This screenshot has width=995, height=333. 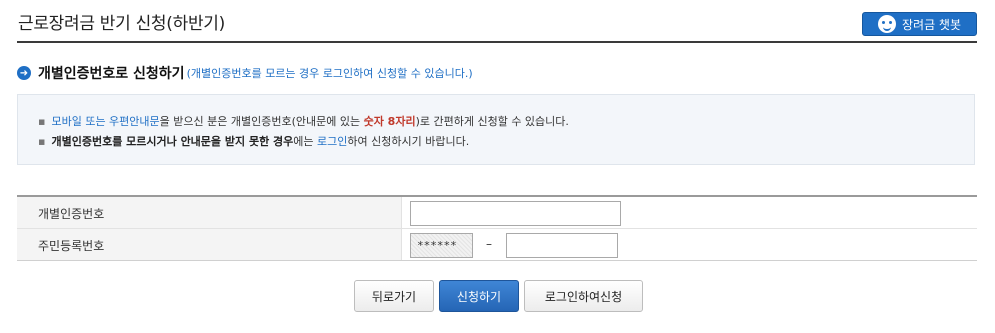 I want to click on info-text: 하여 신청하시기 바랍니다., so click(x=408, y=141).